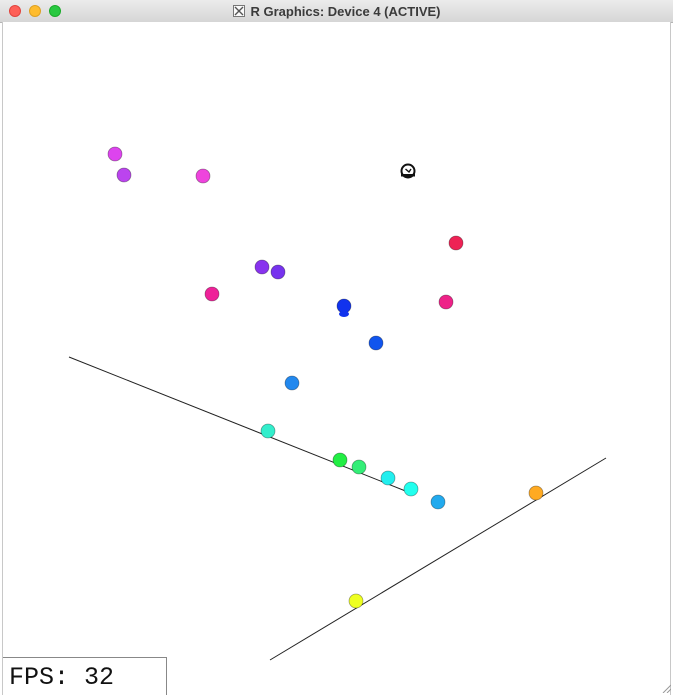 This screenshot has width=673, height=698. Describe the element at coordinates (99, 677) in the screenshot. I see `fps-value: 32` at that location.